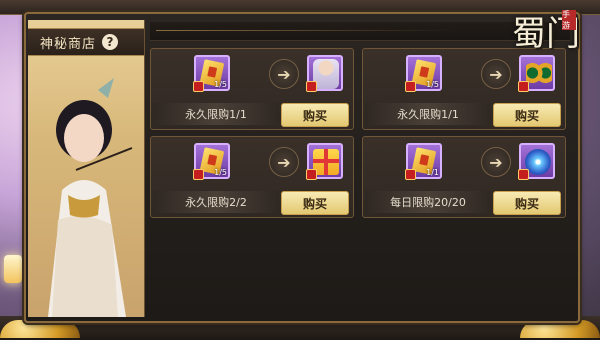  I want to click on shop-title: 神秘商店, so click(68, 44).